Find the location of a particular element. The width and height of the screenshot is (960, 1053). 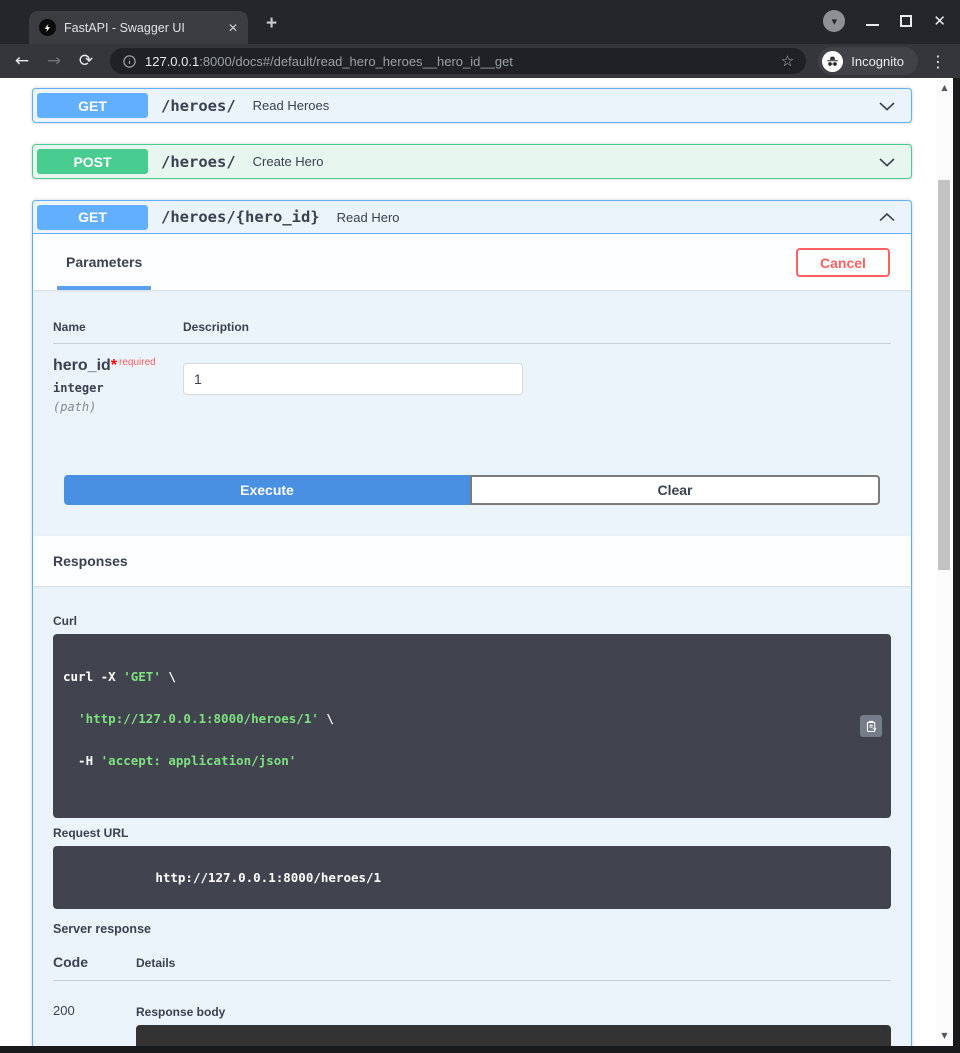

opblock-summary: GET /heroes/{hero_id} Read Hero is located at coordinates (472, 217).